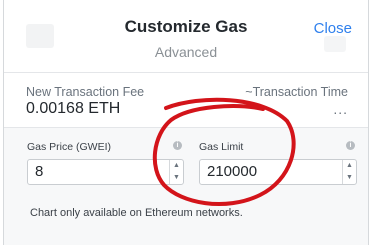  What do you see at coordinates (232, 171) in the screenshot?
I see `gas-limit-value: 210000` at bounding box center [232, 171].